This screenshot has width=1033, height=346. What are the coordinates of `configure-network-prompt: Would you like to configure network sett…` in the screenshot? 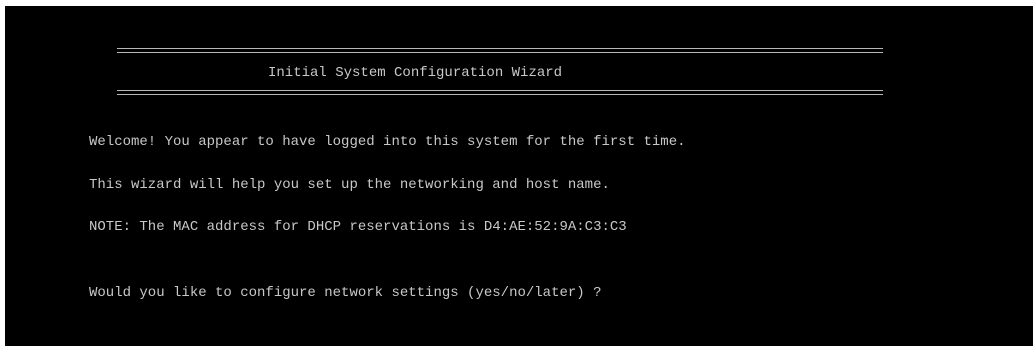 It's located at (345, 293).